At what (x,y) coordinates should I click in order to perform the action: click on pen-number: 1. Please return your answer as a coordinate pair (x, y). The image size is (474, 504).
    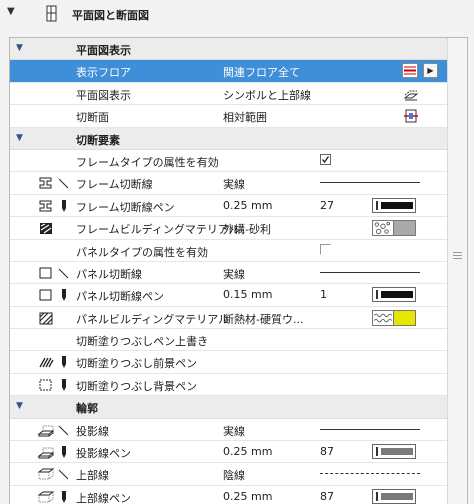
    Looking at the image, I should click on (323, 295).